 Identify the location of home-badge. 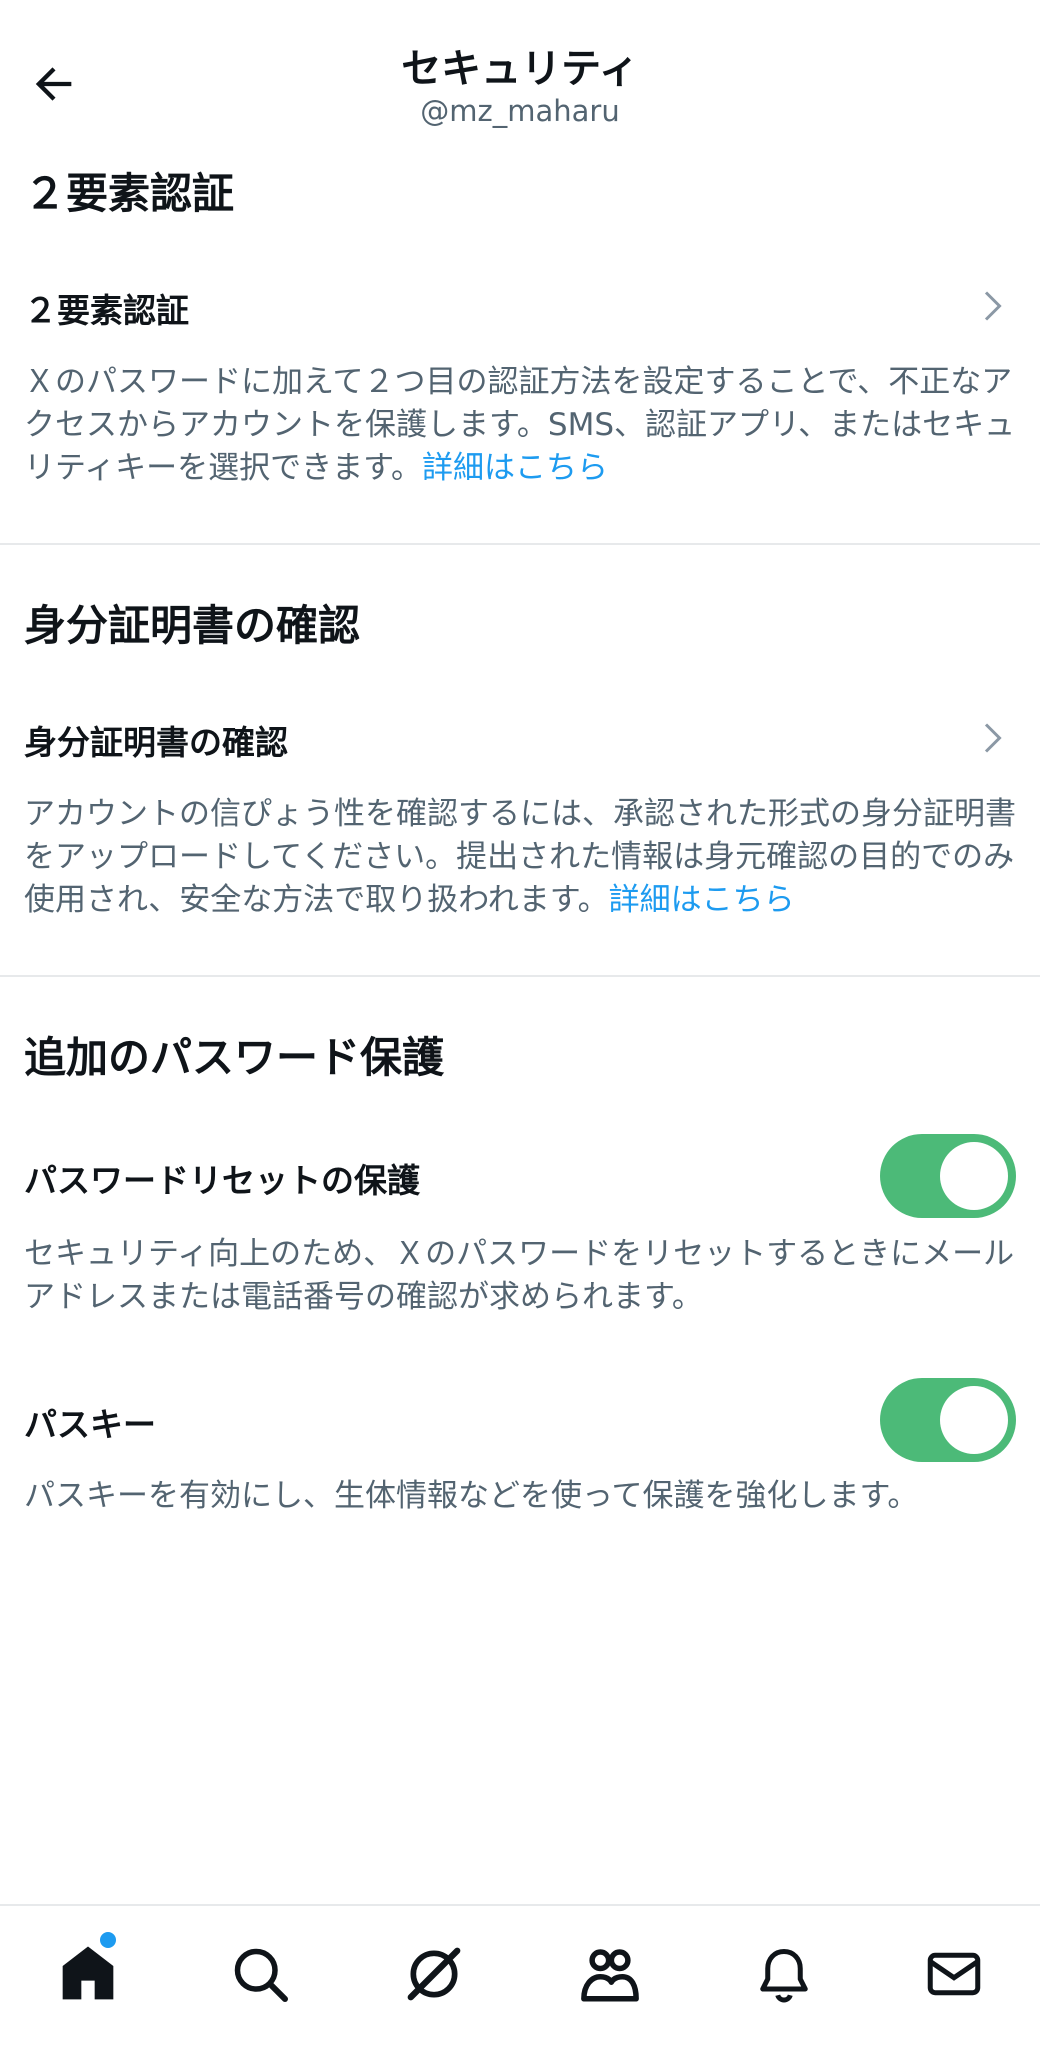
(108, 1940).